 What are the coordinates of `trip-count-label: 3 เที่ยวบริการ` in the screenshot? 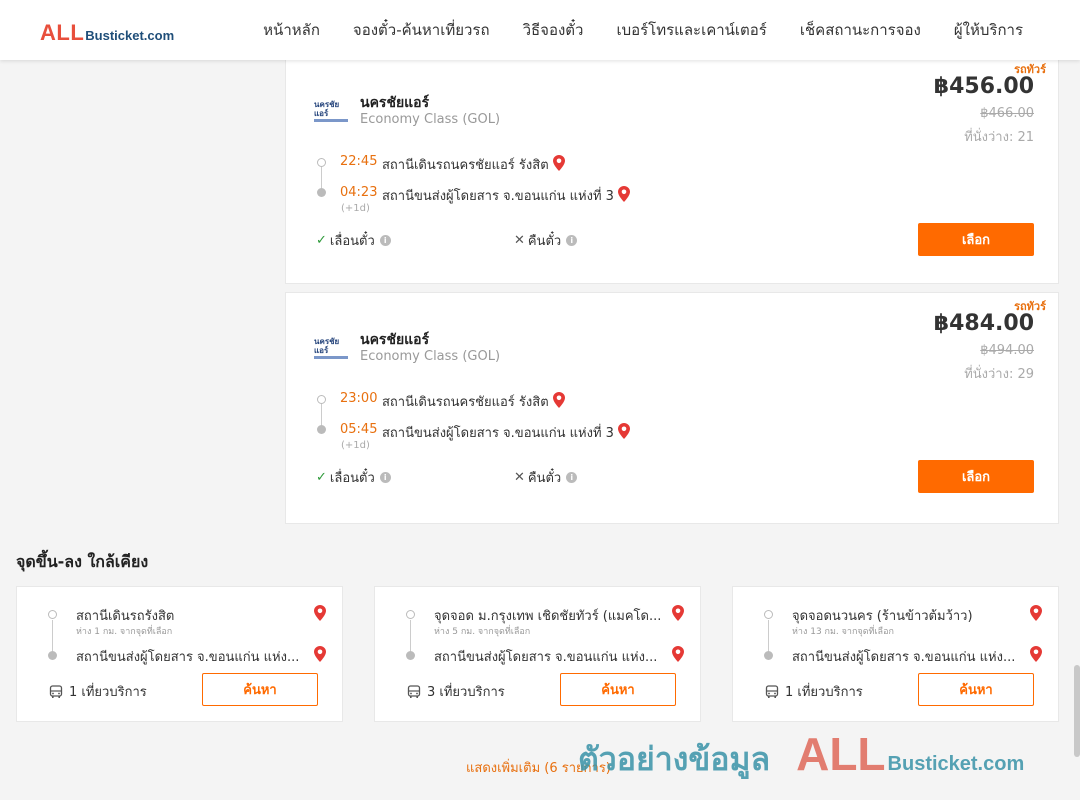 It's located at (466, 692).